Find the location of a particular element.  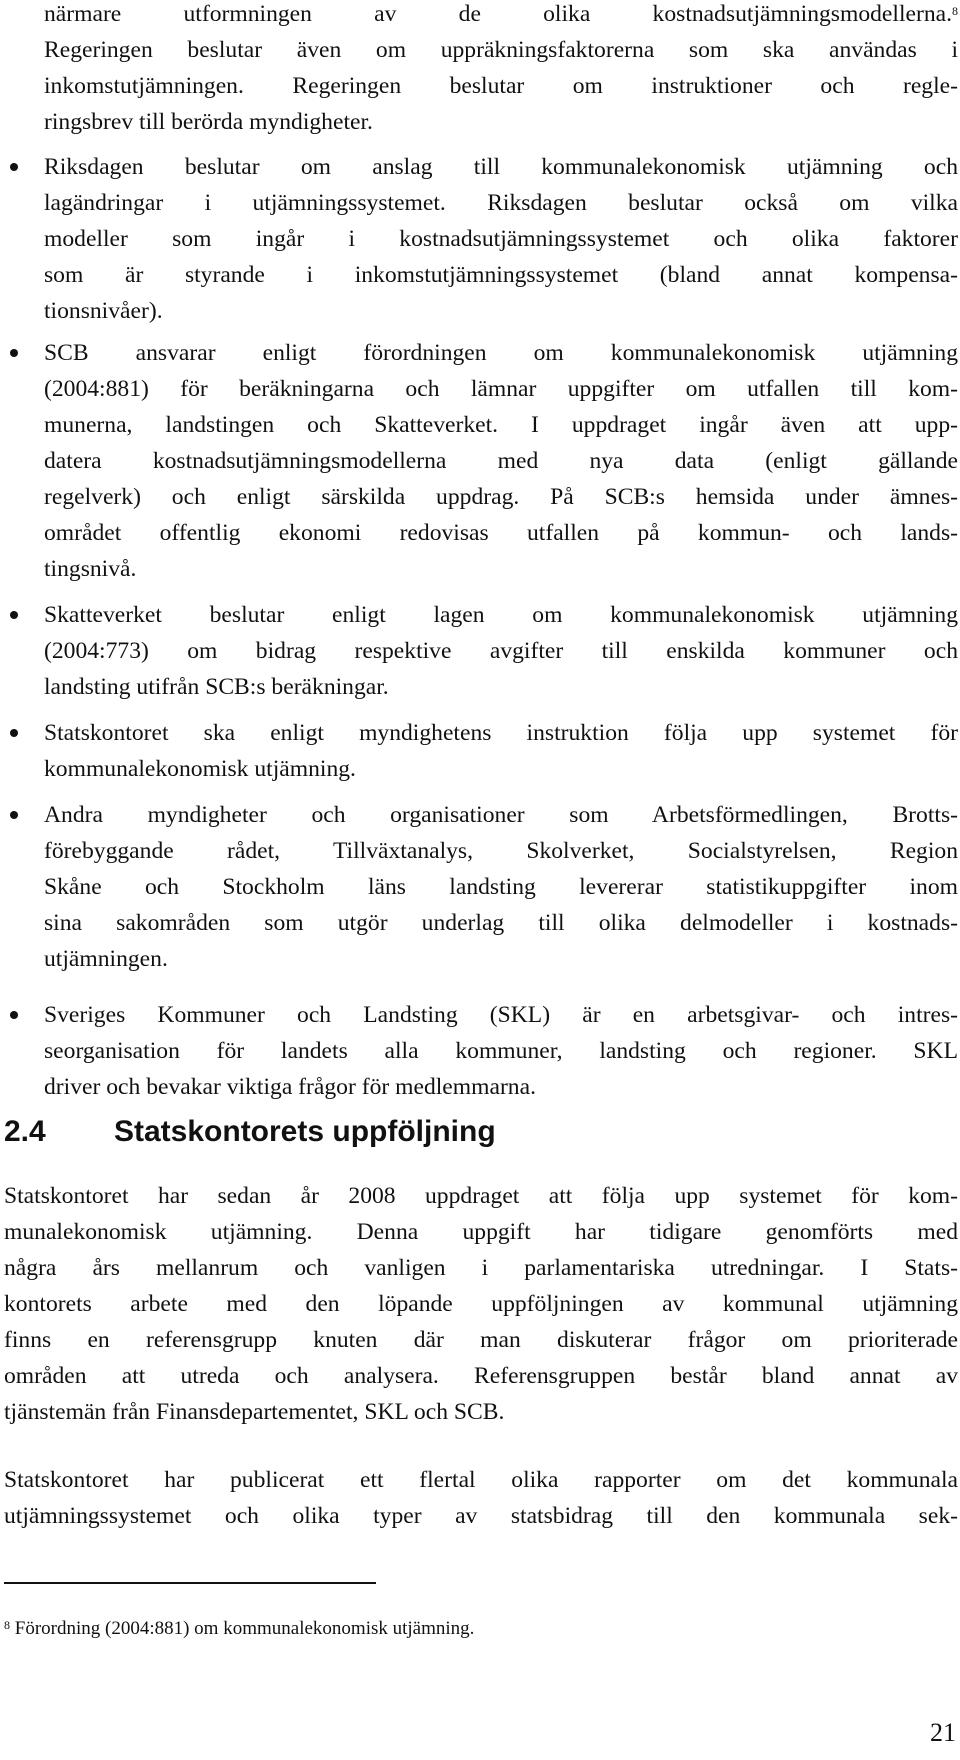

footnote-number: 8 is located at coordinates (7, 1625).